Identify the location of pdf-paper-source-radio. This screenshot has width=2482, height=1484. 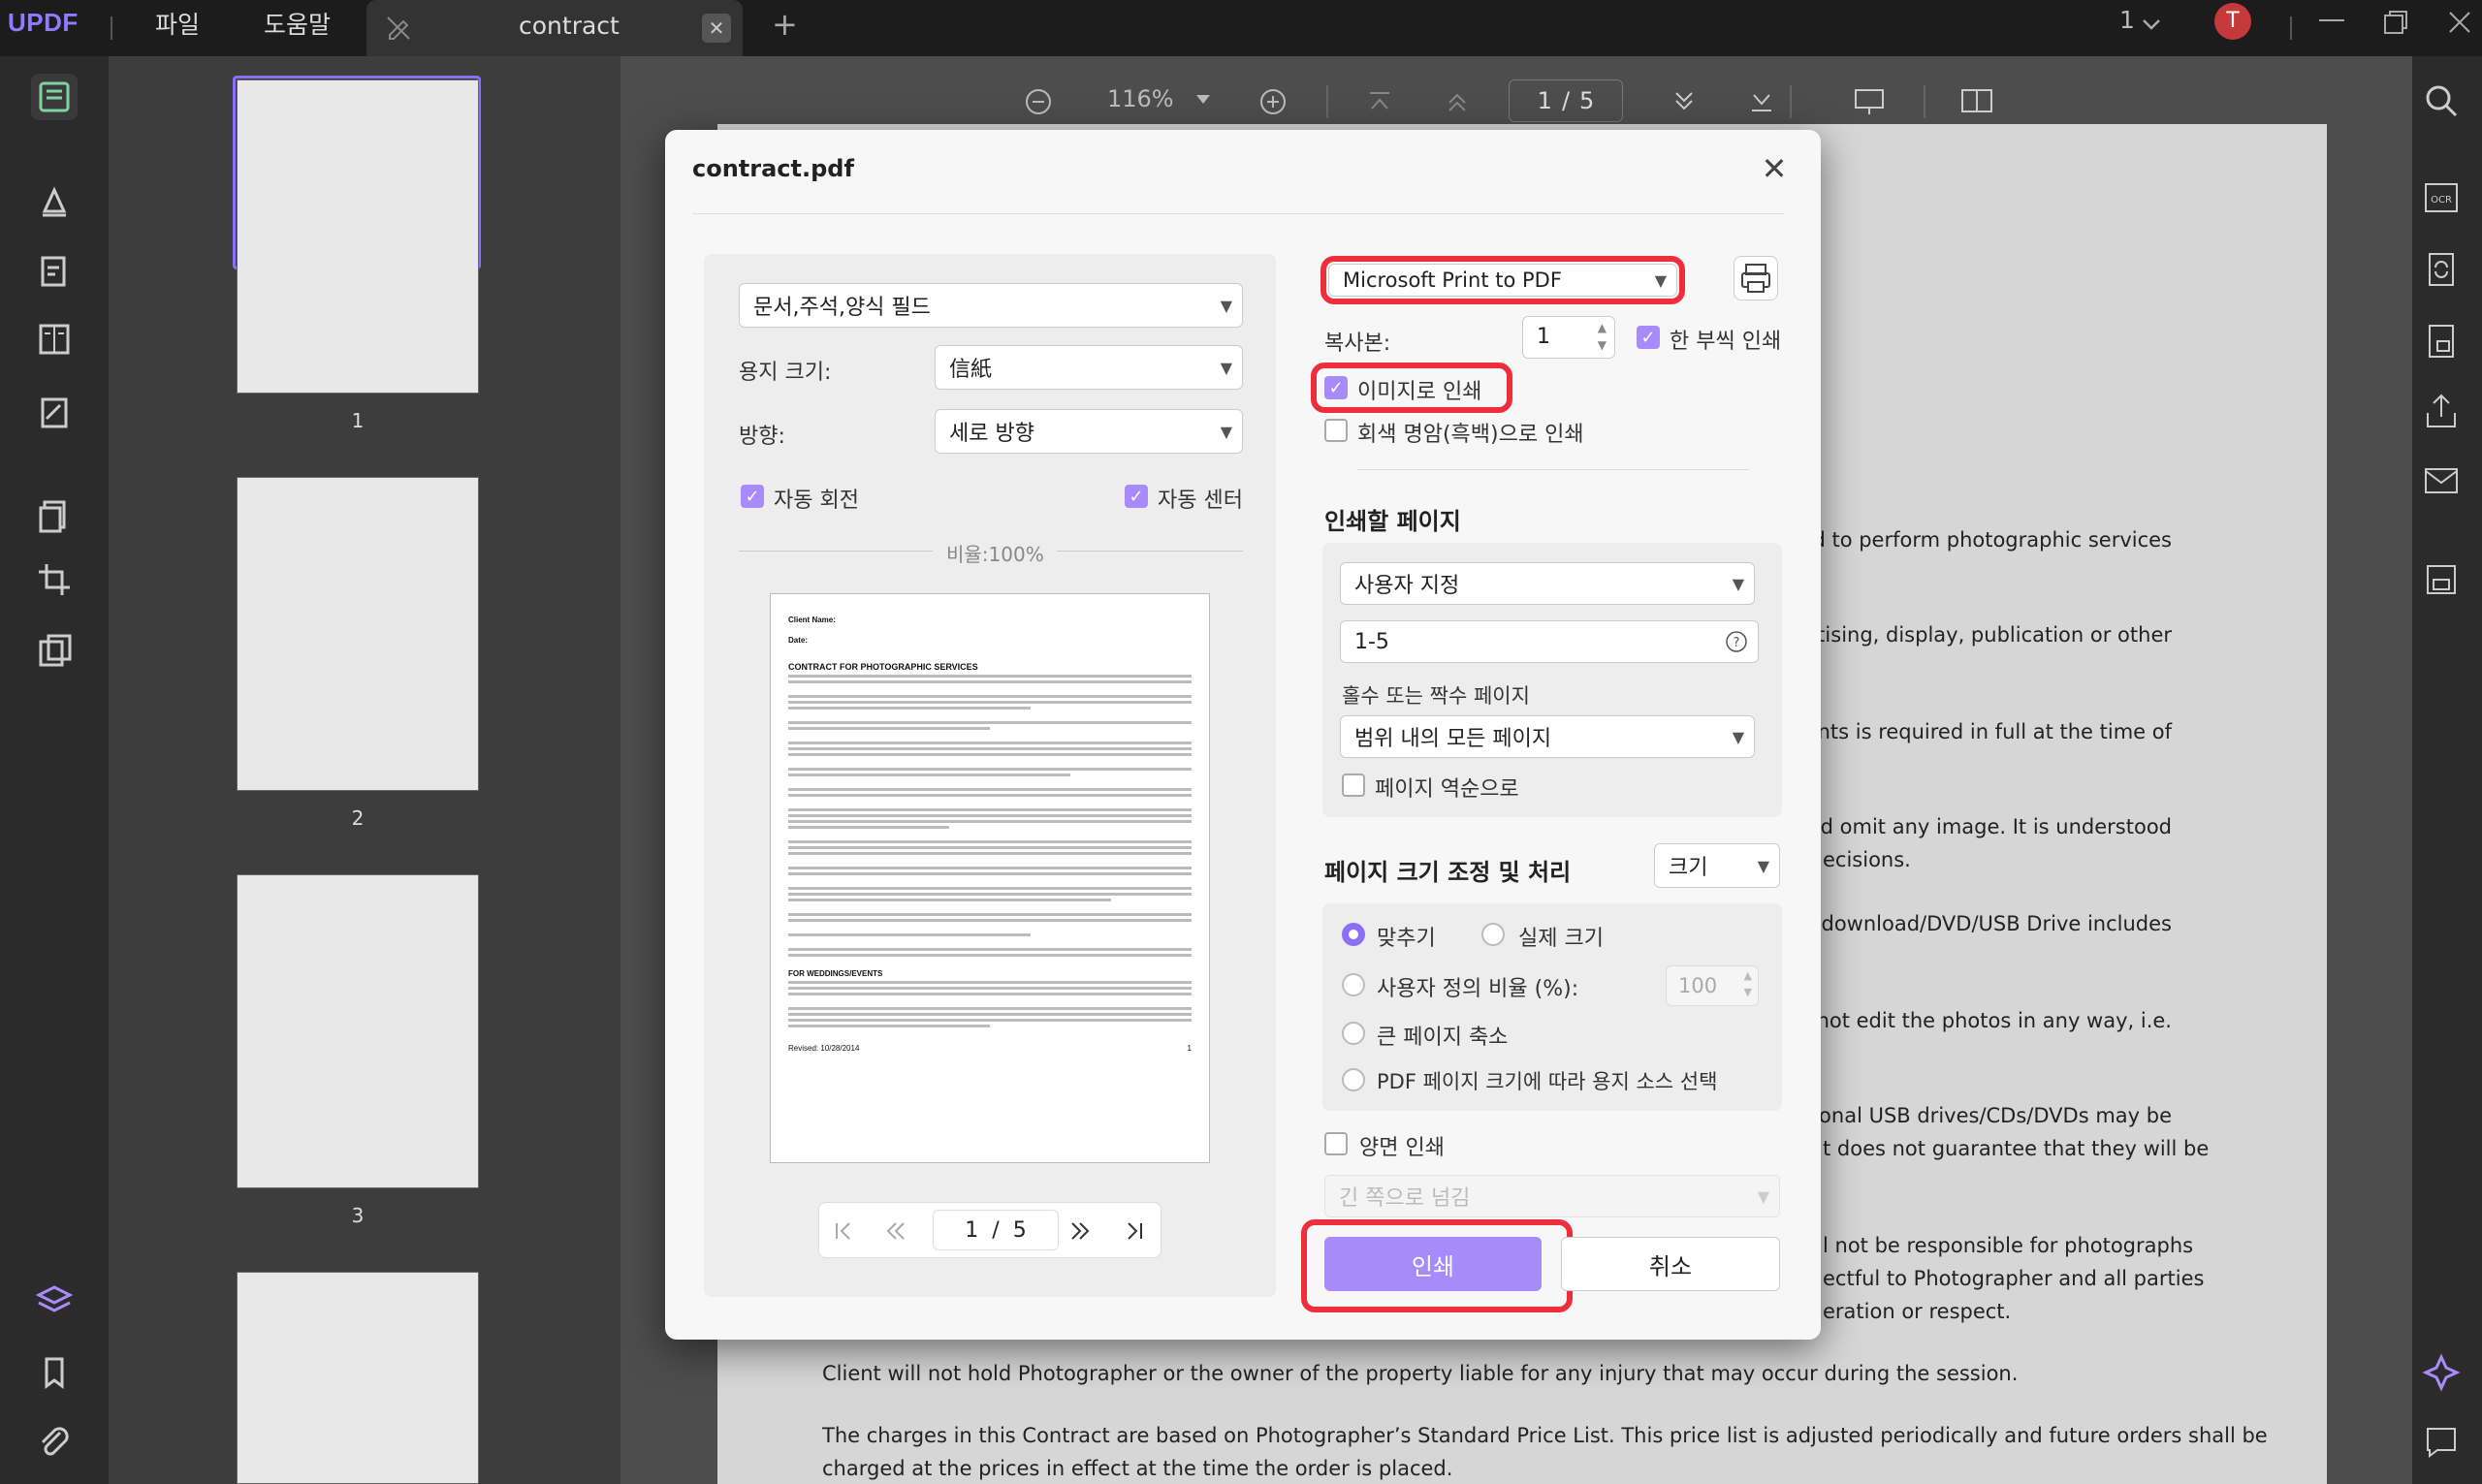
(1353, 1079).